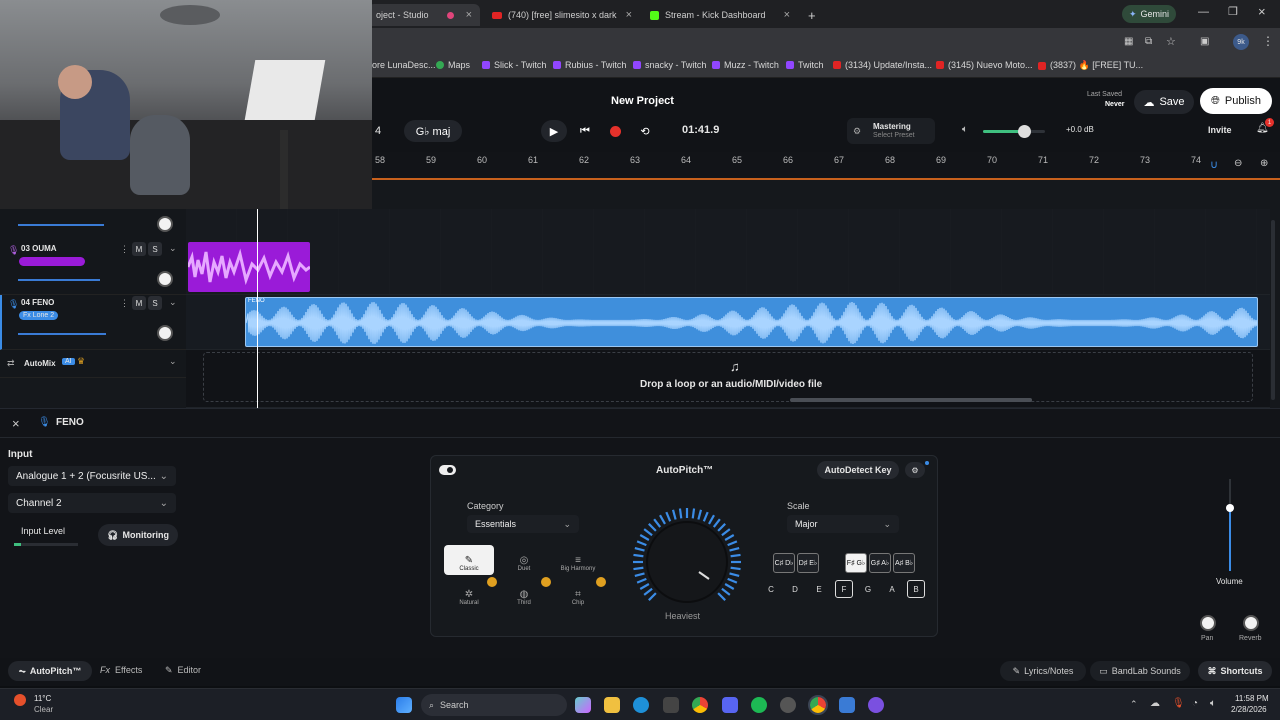  I want to click on monitoring-button: 🎧︎ Monitoring, so click(138, 535).